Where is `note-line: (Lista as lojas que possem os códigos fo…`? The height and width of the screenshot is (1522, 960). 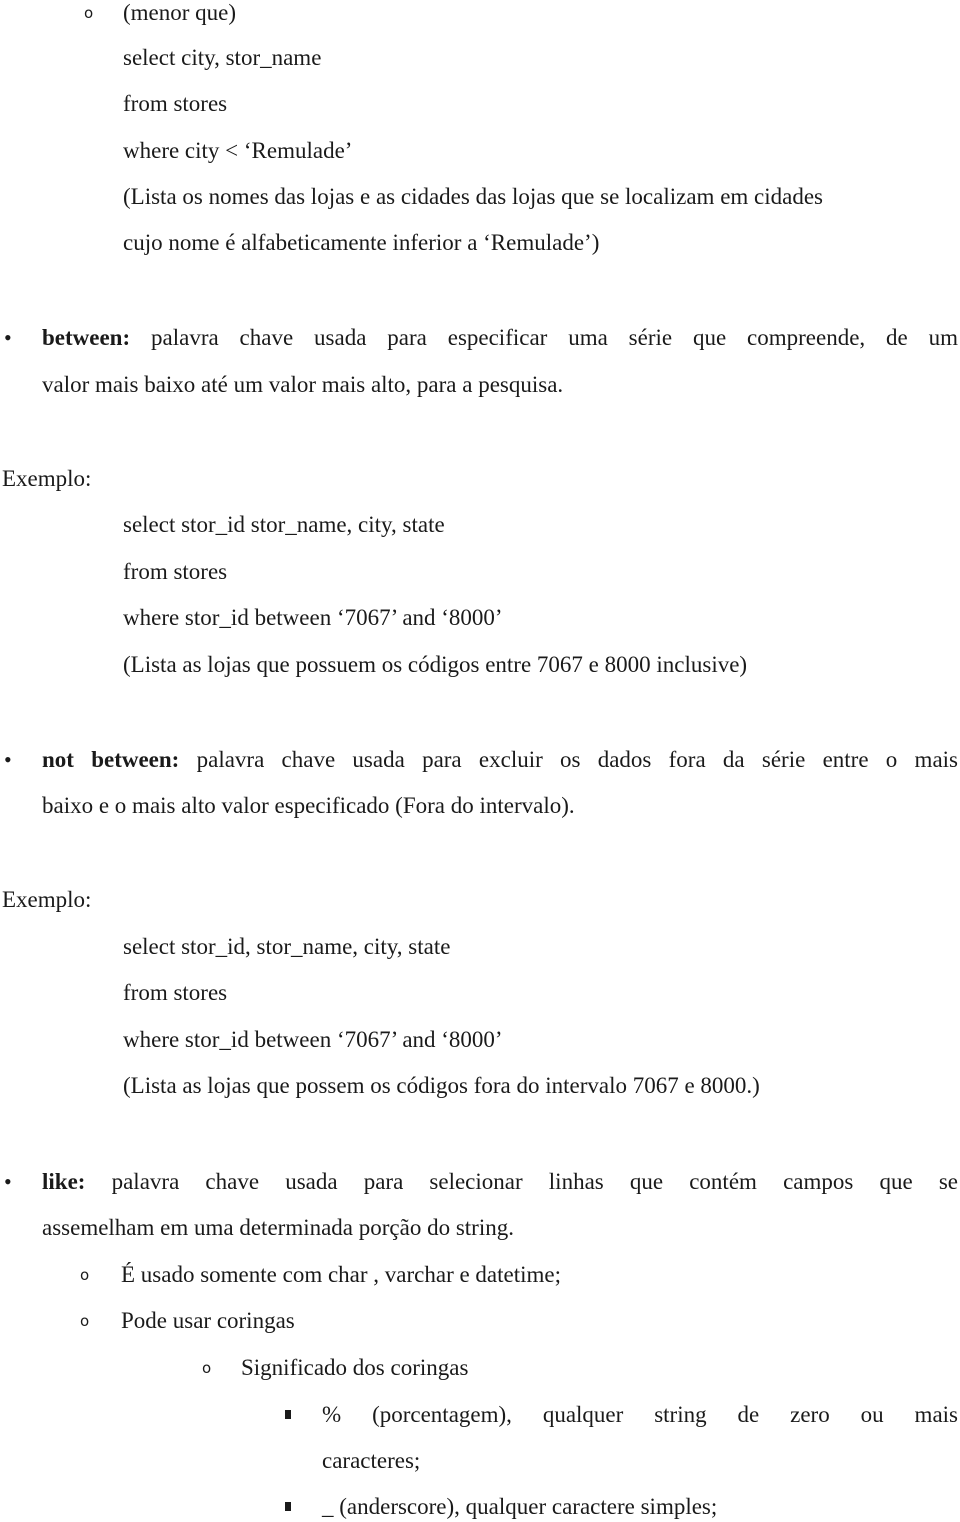
note-line: (Lista as lojas que possem os códigos fo… is located at coordinates (441, 1085).